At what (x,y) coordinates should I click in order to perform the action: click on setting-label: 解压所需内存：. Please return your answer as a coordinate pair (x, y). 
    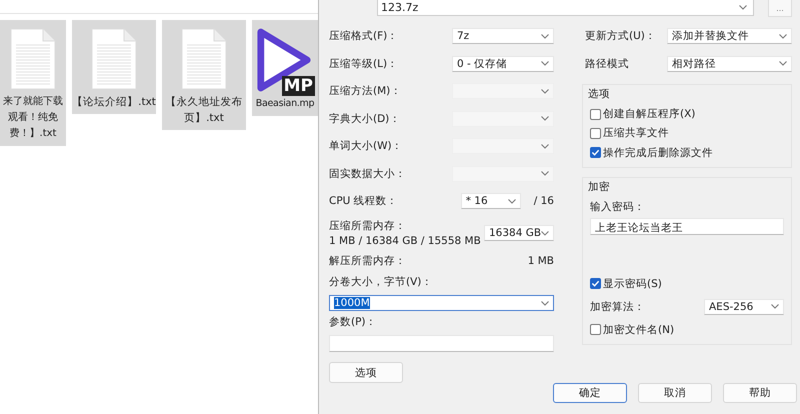
    Looking at the image, I should click on (367, 261).